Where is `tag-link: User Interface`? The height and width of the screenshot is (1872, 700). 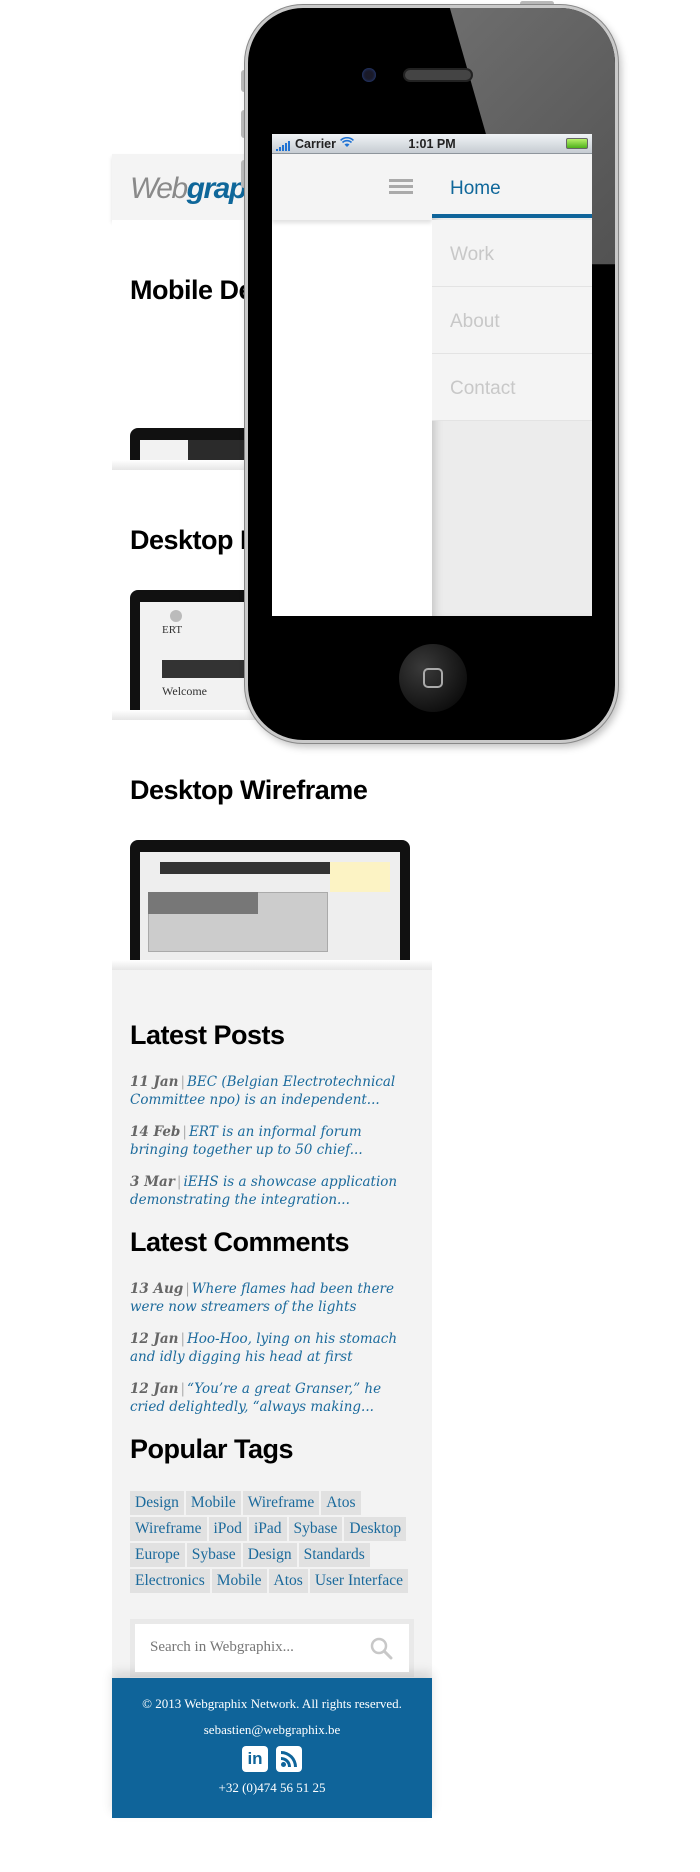 tag-link: User Interface is located at coordinates (359, 1581).